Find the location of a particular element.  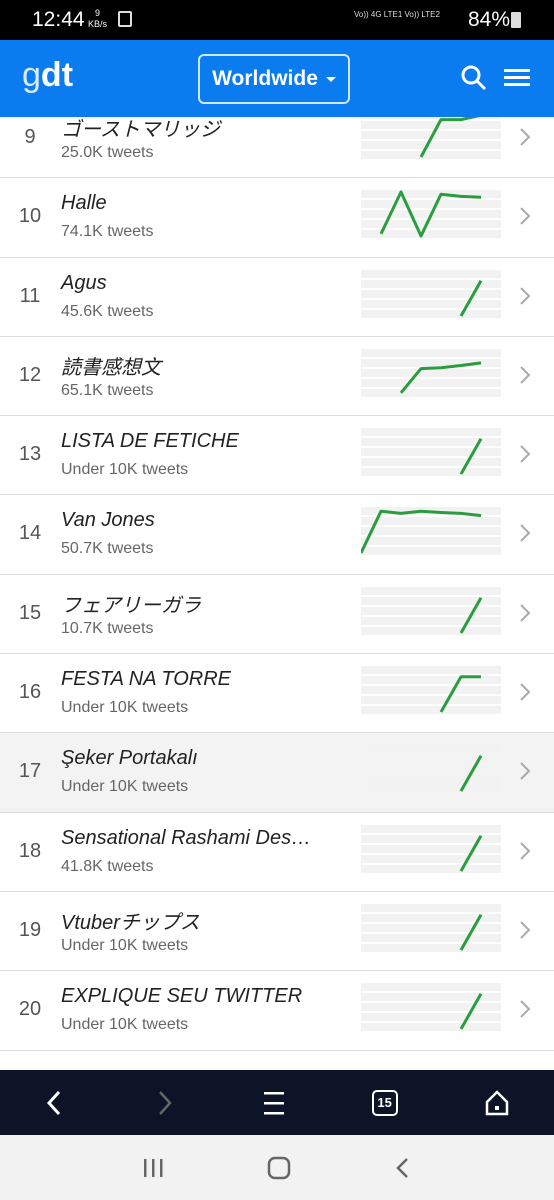

sparkline-line is located at coordinates (440, 377).